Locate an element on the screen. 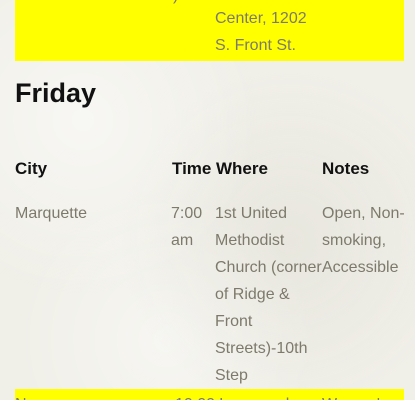 The image size is (415, 400). where-cell-line: of Ridge & is located at coordinates (252, 294).